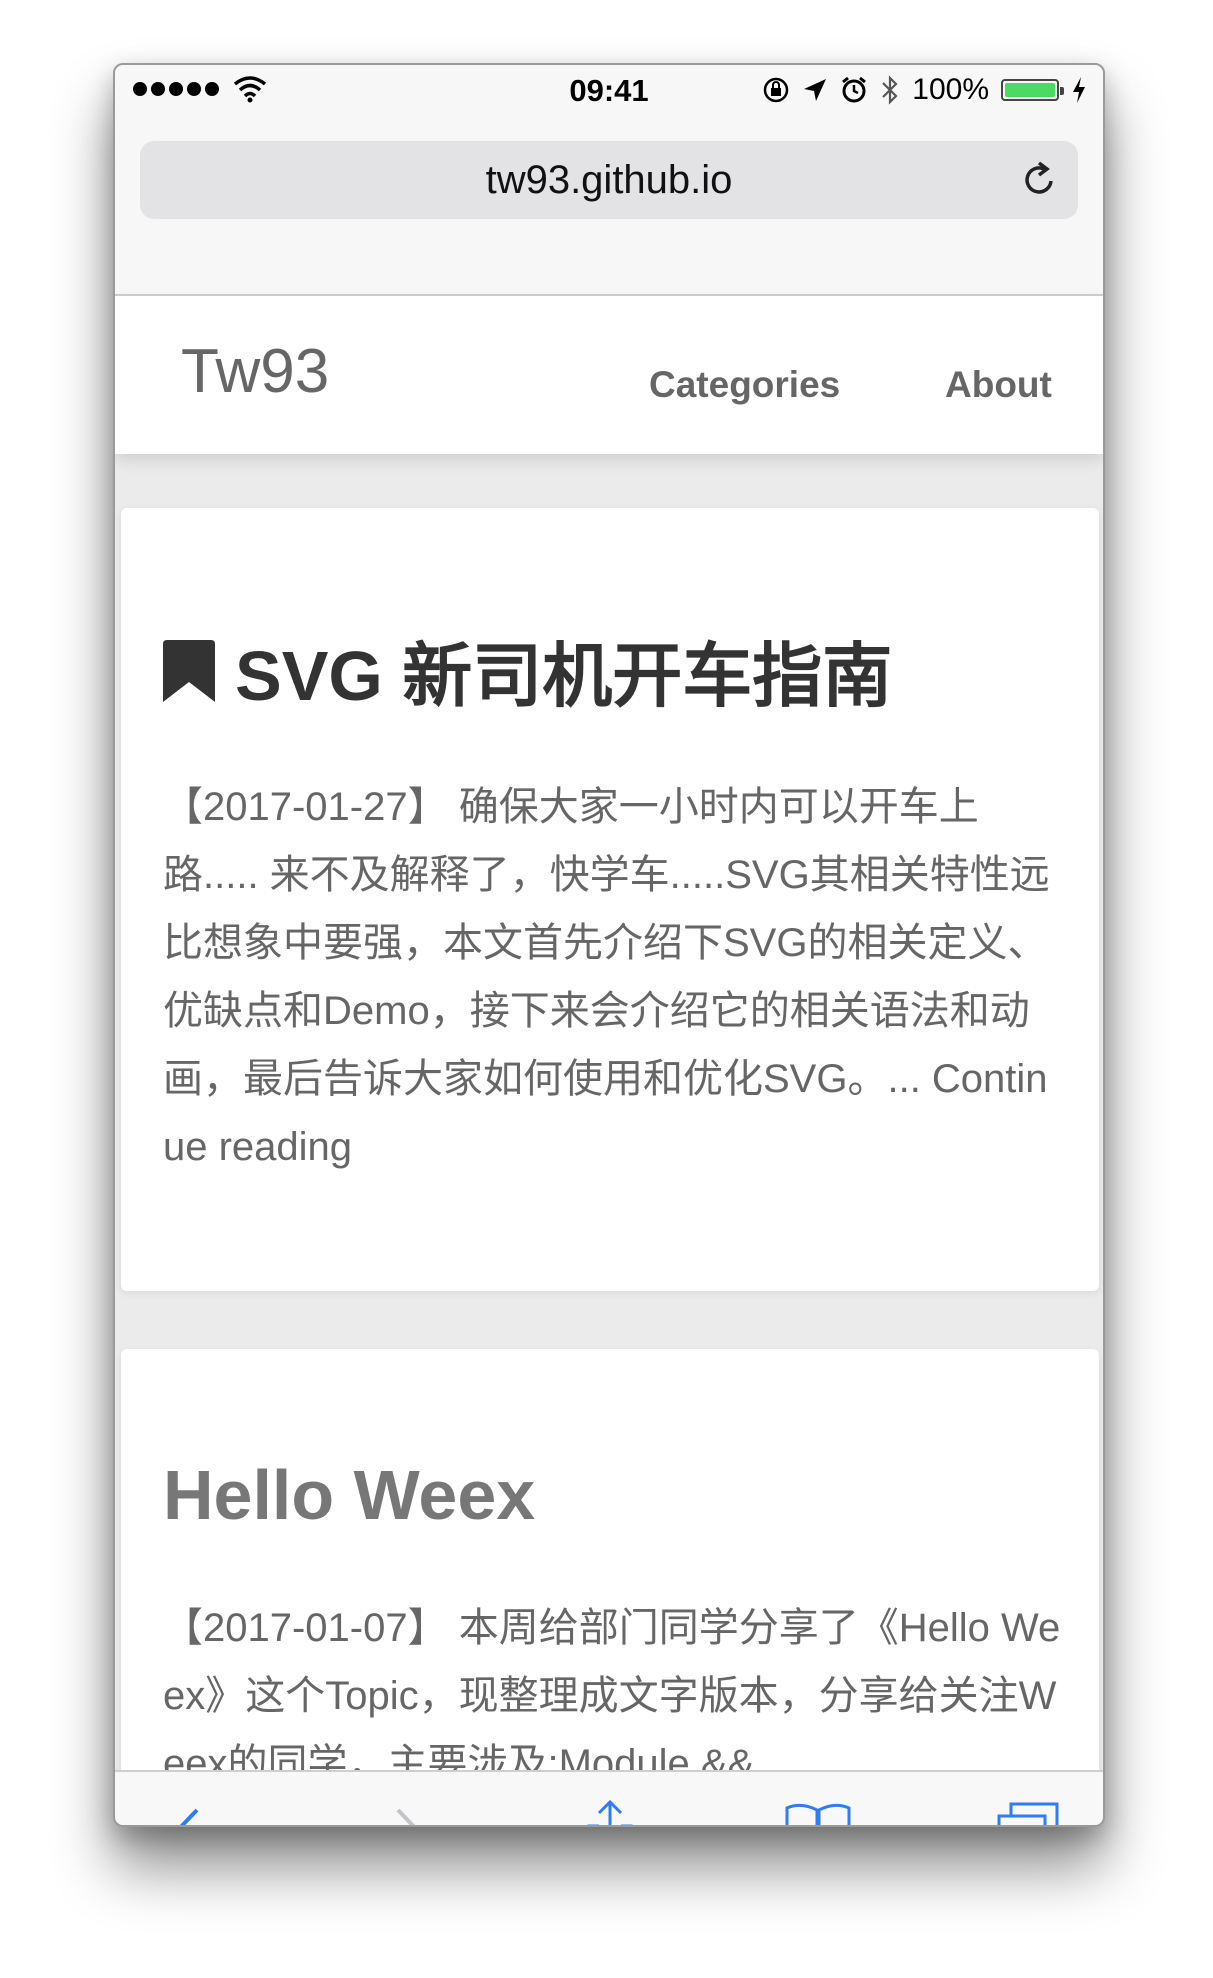  I want to click on post-title: Hello Weex, so click(349, 1495).